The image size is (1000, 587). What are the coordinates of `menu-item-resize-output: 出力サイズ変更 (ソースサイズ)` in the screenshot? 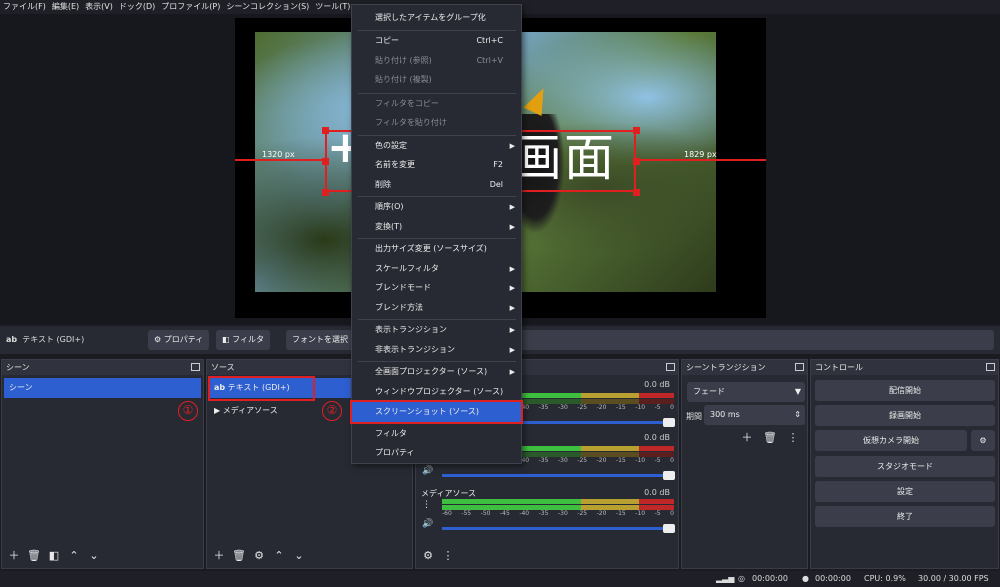 It's located at (436, 249).